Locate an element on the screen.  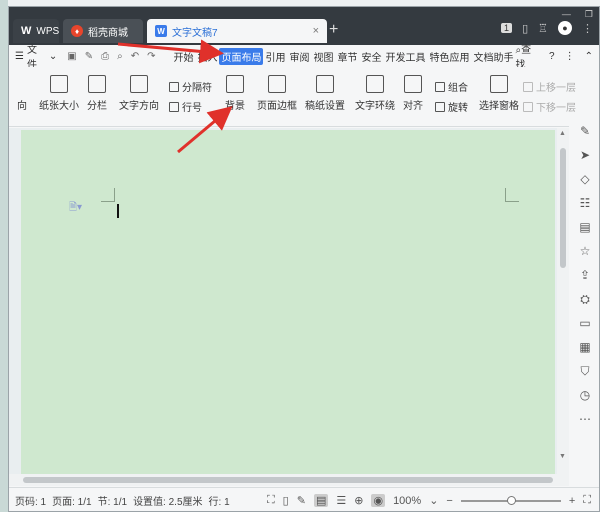
manuscript-button: 稿纸设置 is located at coordinates (325, 93).